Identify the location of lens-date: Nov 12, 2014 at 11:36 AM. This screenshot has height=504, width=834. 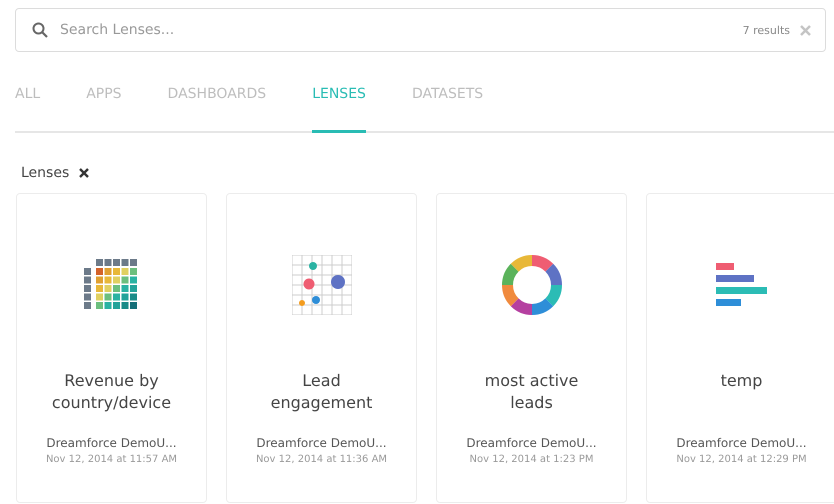
(322, 459).